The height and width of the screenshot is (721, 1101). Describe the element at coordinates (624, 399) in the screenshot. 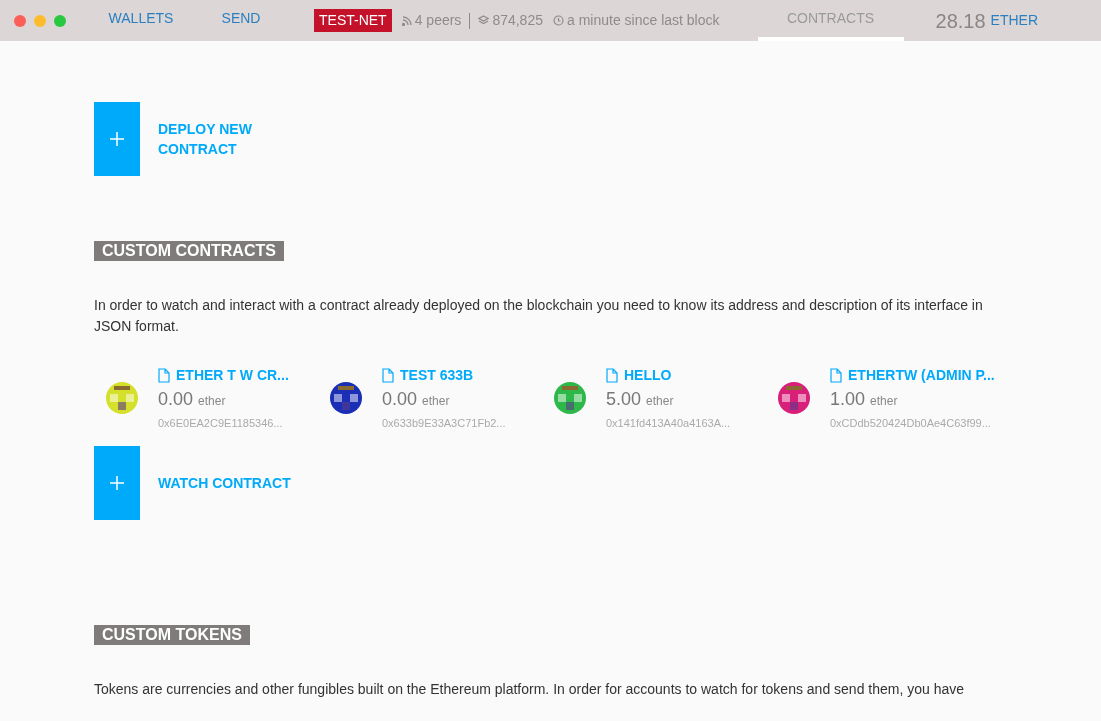

I see `contract-balance: 5.00` at that location.